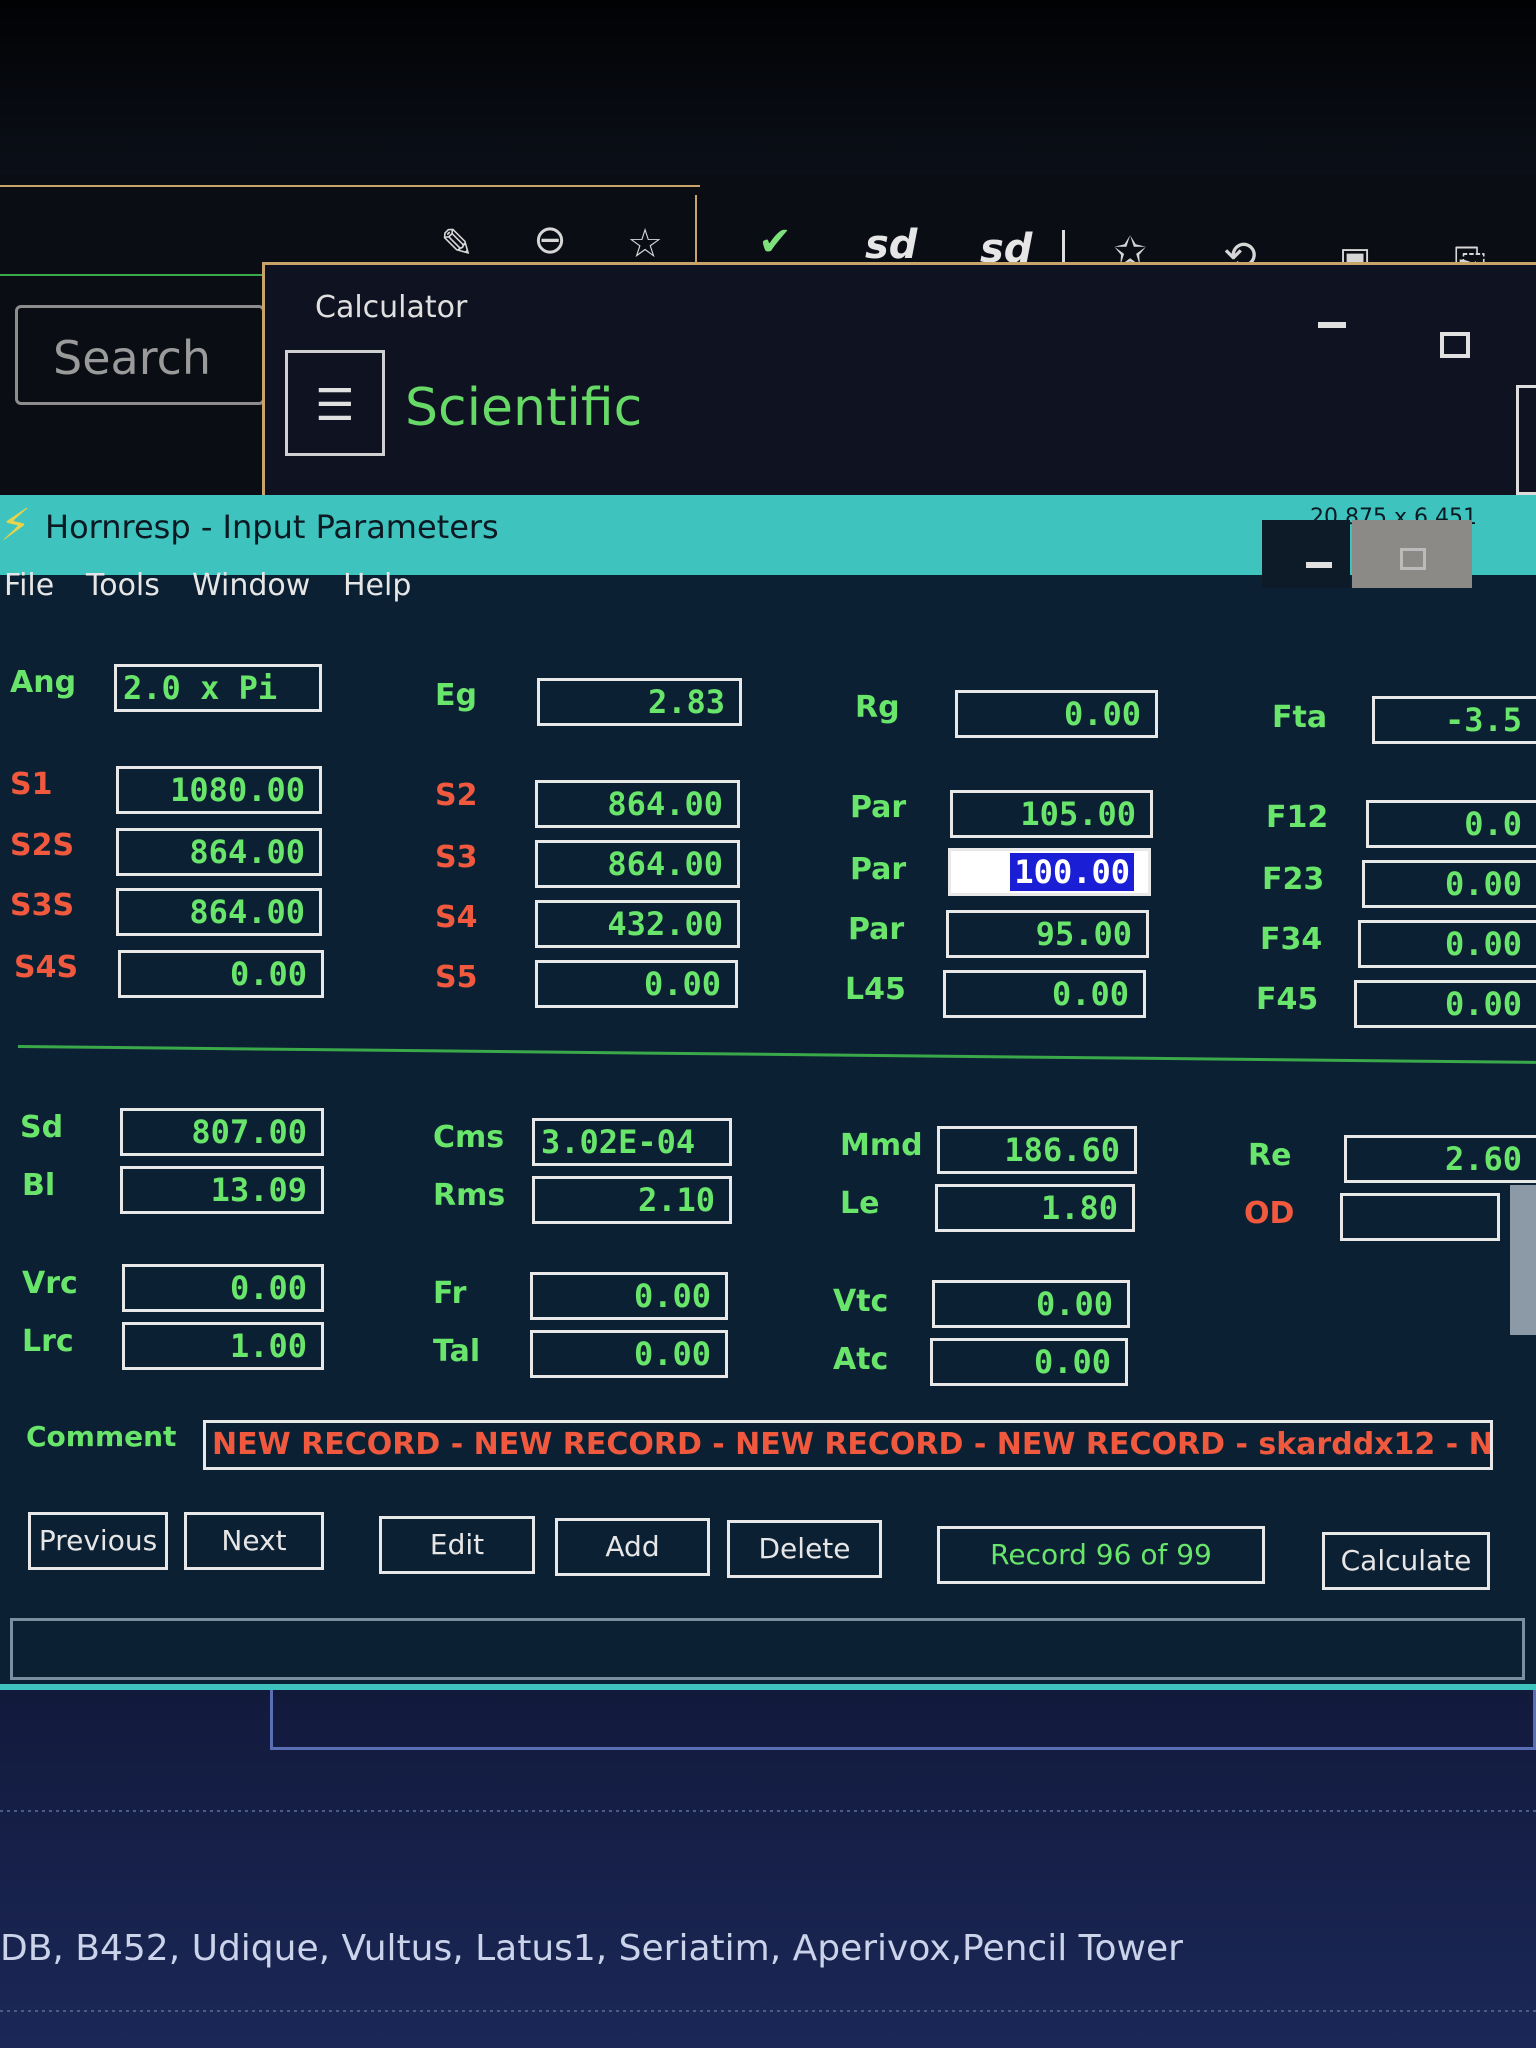 The width and height of the screenshot is (1536, 2048). Describe the element at coordinates (219, 912) in the screenshot. I see `field-s3s: 864.00` at that location.